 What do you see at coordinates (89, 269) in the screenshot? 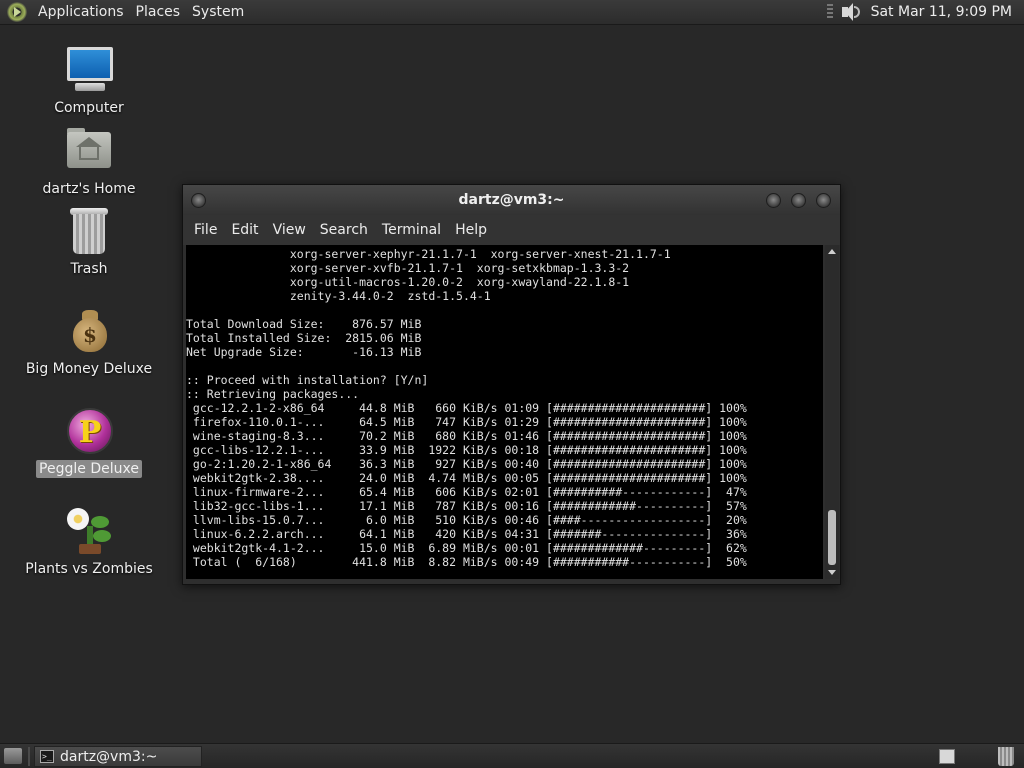
I see `desktop-icon-label: Trash` at bounding box center [89, 269].